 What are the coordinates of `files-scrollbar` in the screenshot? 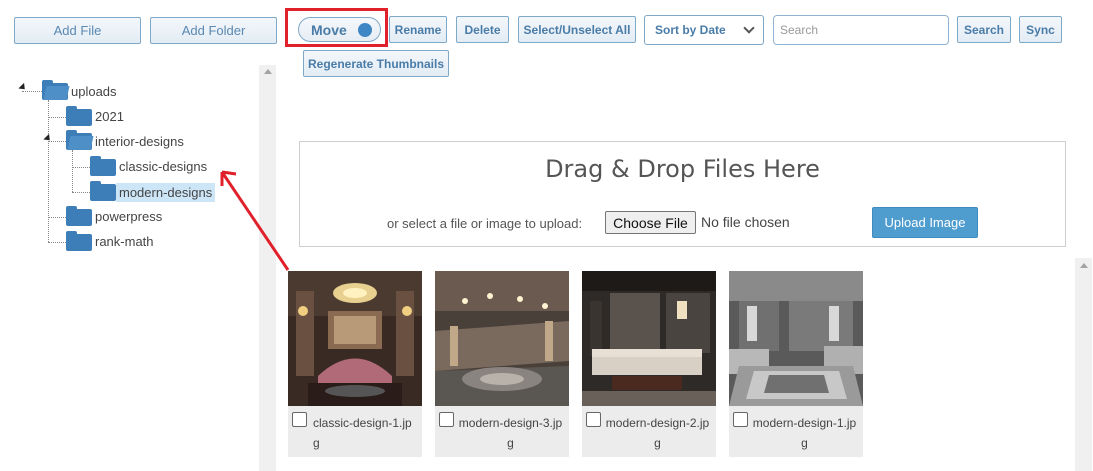 It's located at (1083, 364).